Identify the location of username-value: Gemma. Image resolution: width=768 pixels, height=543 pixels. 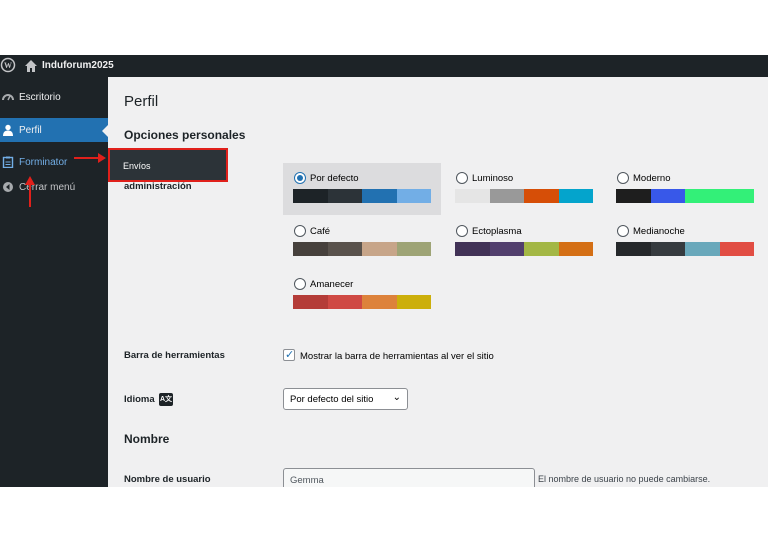
(307, 480).